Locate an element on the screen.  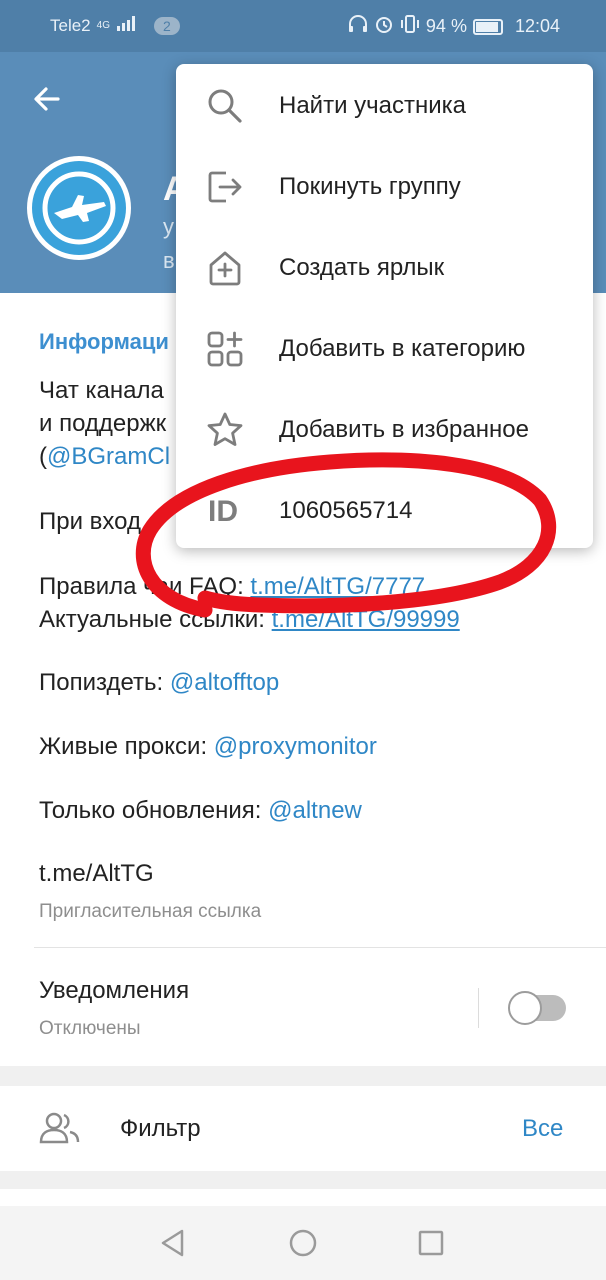
shortcut-icon is located at coordinates (225, 268).